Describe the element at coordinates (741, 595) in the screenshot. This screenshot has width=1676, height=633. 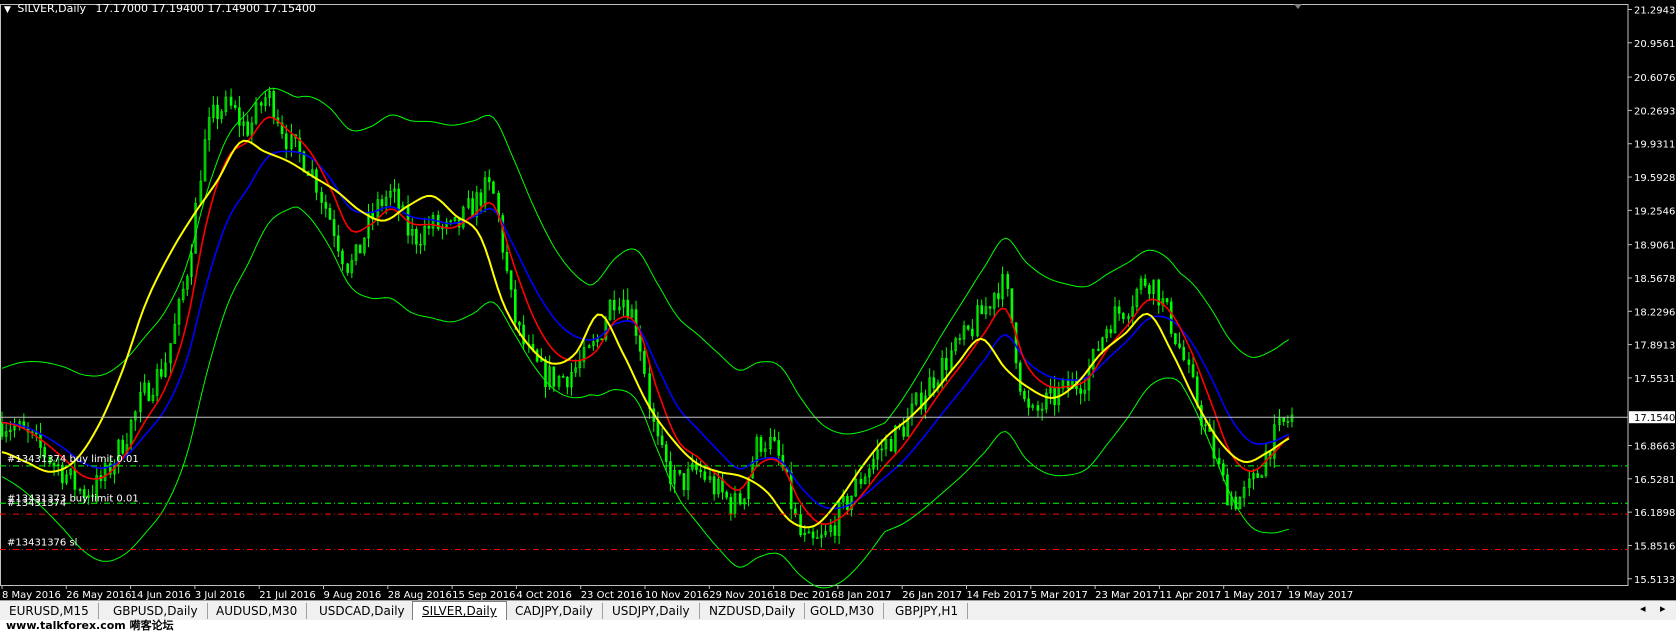
I see `x-tick-label: 29 Nov 2016` at that location.